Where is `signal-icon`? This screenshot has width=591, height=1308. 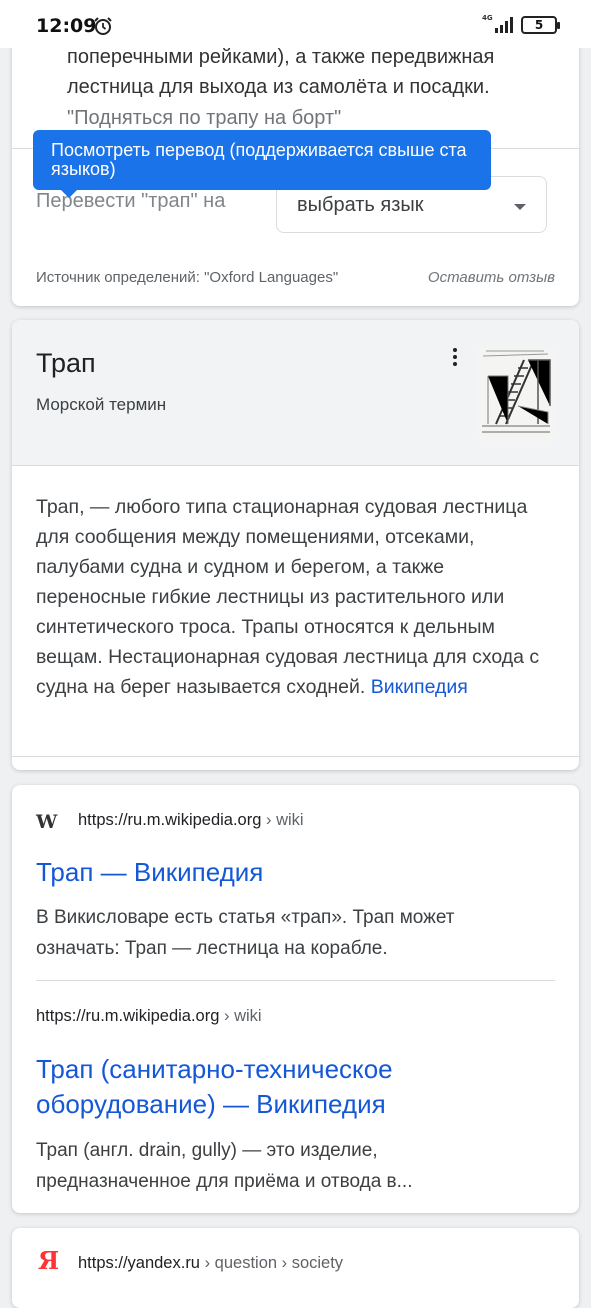 signal-icon is located at coordinates (504, 25).